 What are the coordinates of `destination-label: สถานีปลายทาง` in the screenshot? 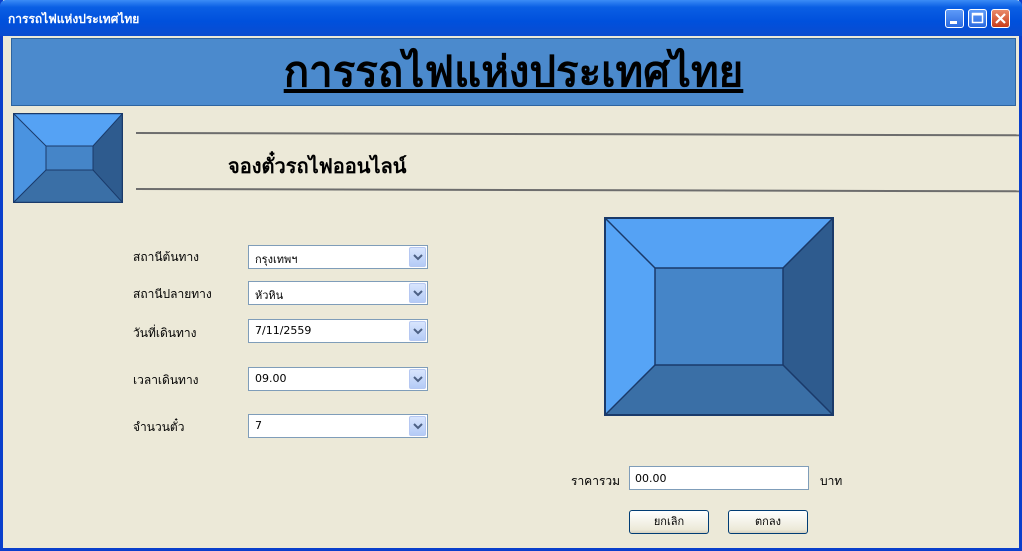 It's located at (172, 294).